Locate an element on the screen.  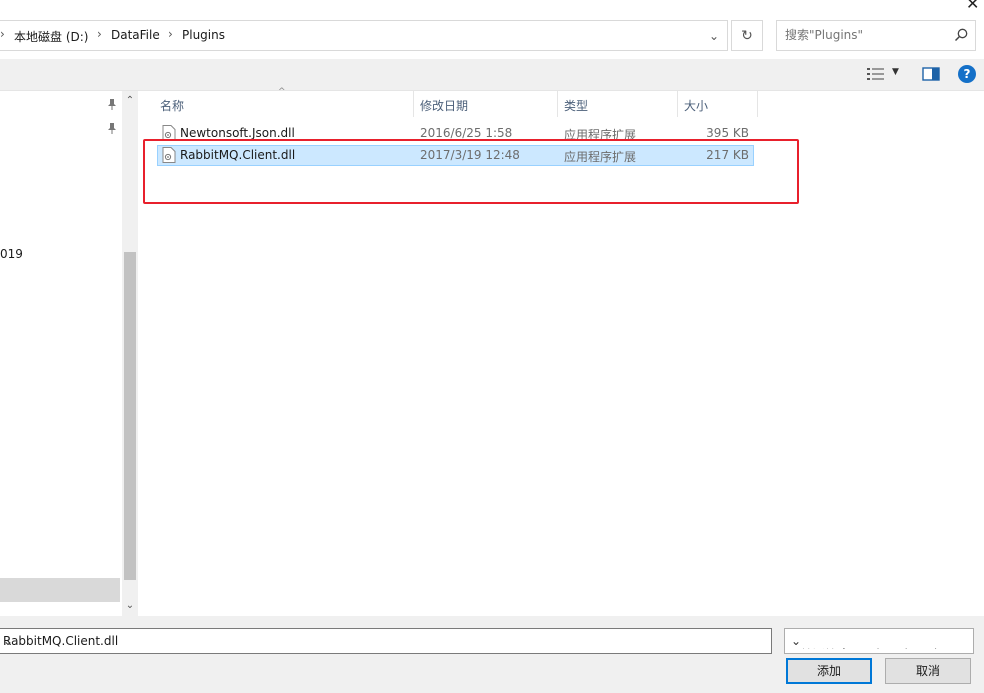
scroll-up-icon: ⌃ is located at coordinates (130, 101).